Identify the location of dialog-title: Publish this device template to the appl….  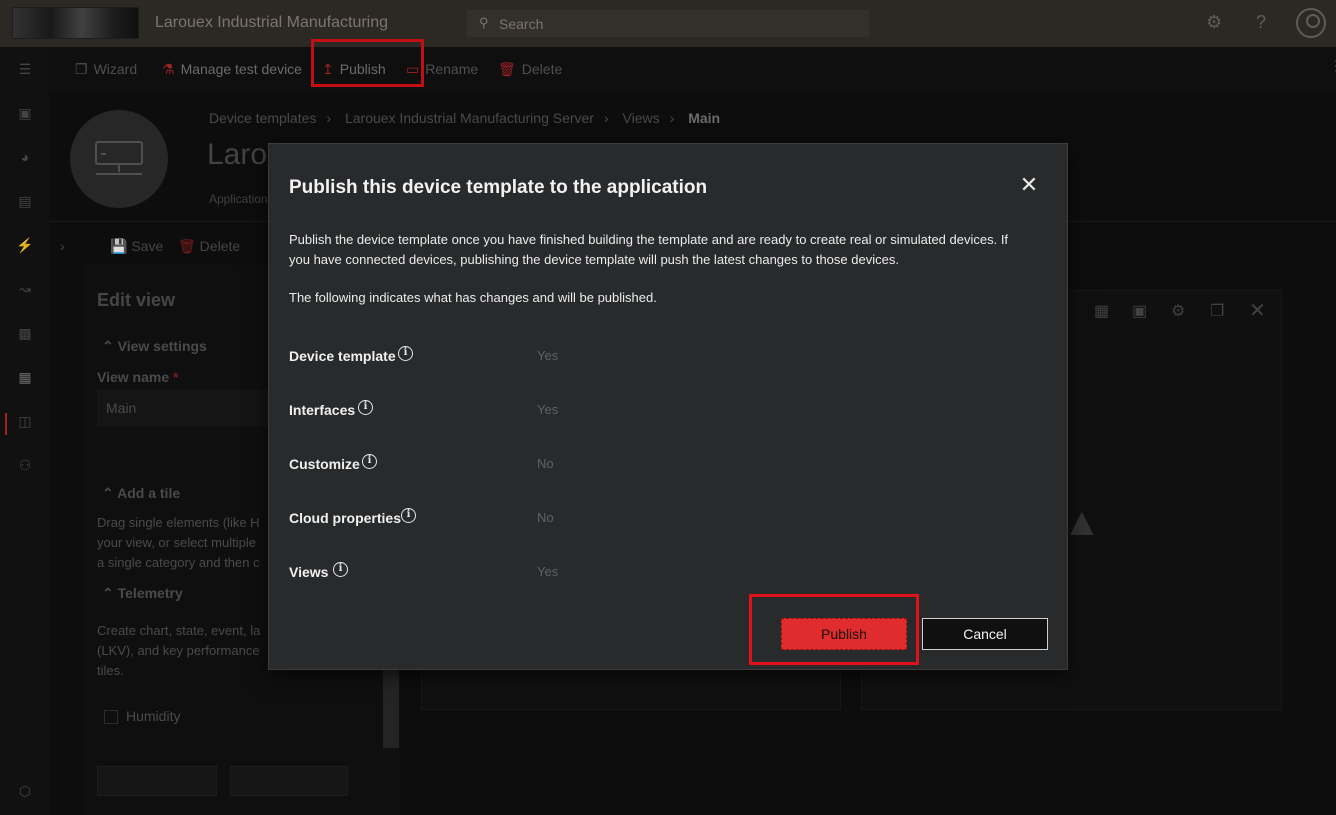
(498, 187).